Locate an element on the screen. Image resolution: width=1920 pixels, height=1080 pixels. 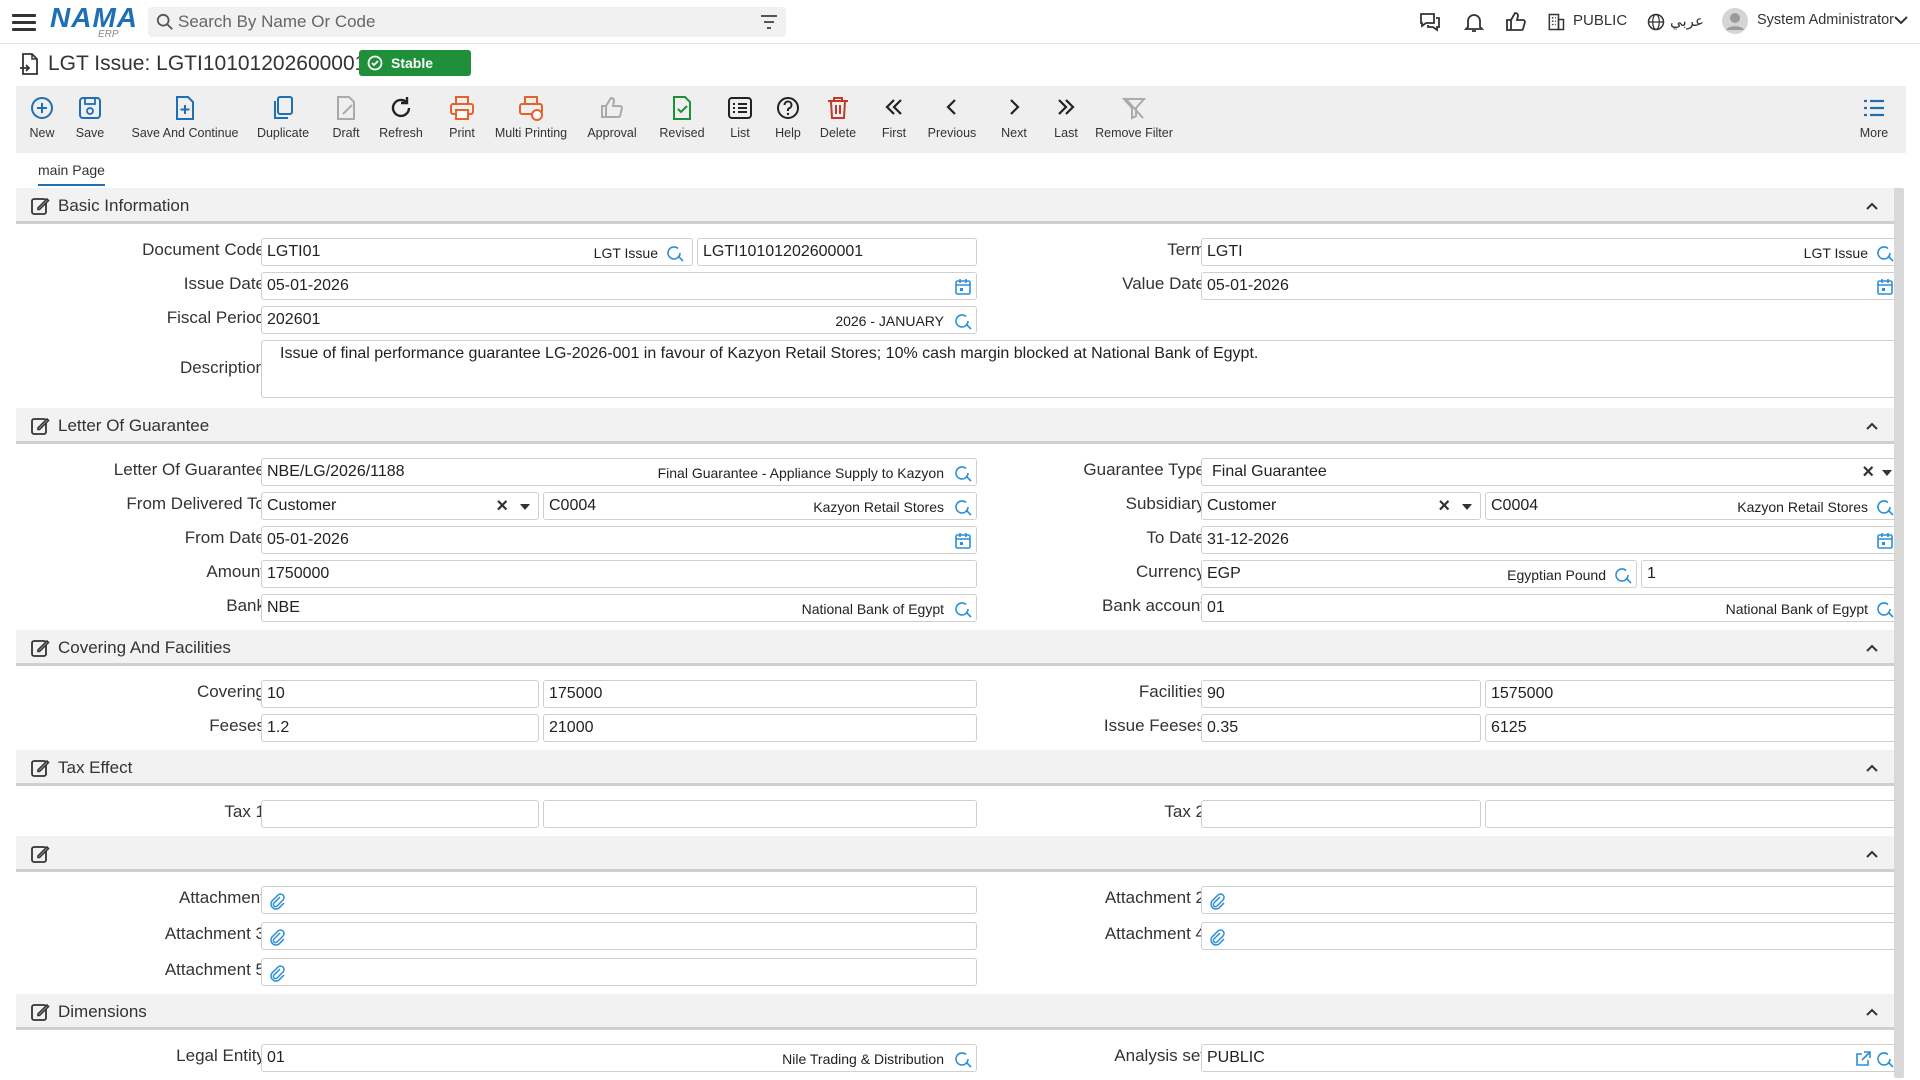
revised-button: Revised is located at coordinates (682, 121).